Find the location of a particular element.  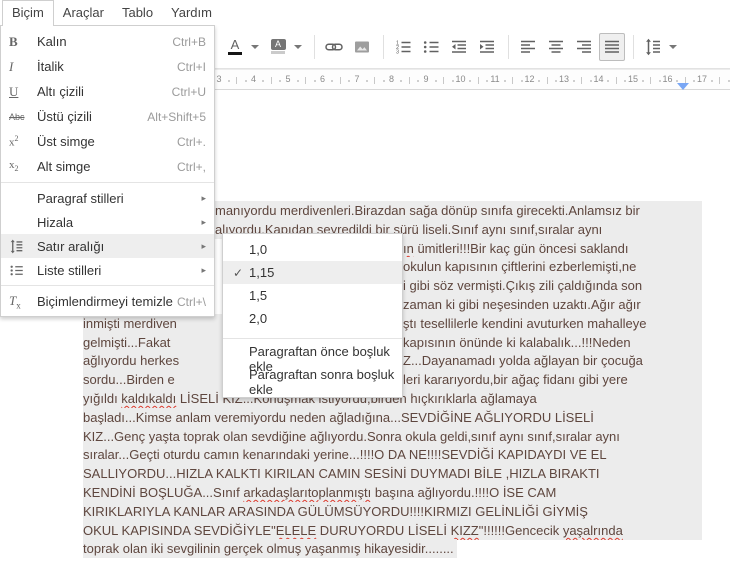

insert-link-button is located at coordinates (334, 47).